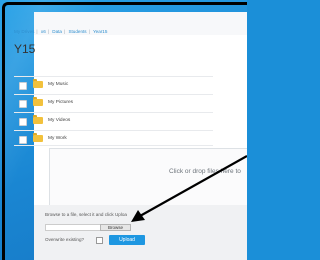 This screenshot has width=320, height=260. I want to click on breadcrumb-item-x6: x6, so click(43, 31).